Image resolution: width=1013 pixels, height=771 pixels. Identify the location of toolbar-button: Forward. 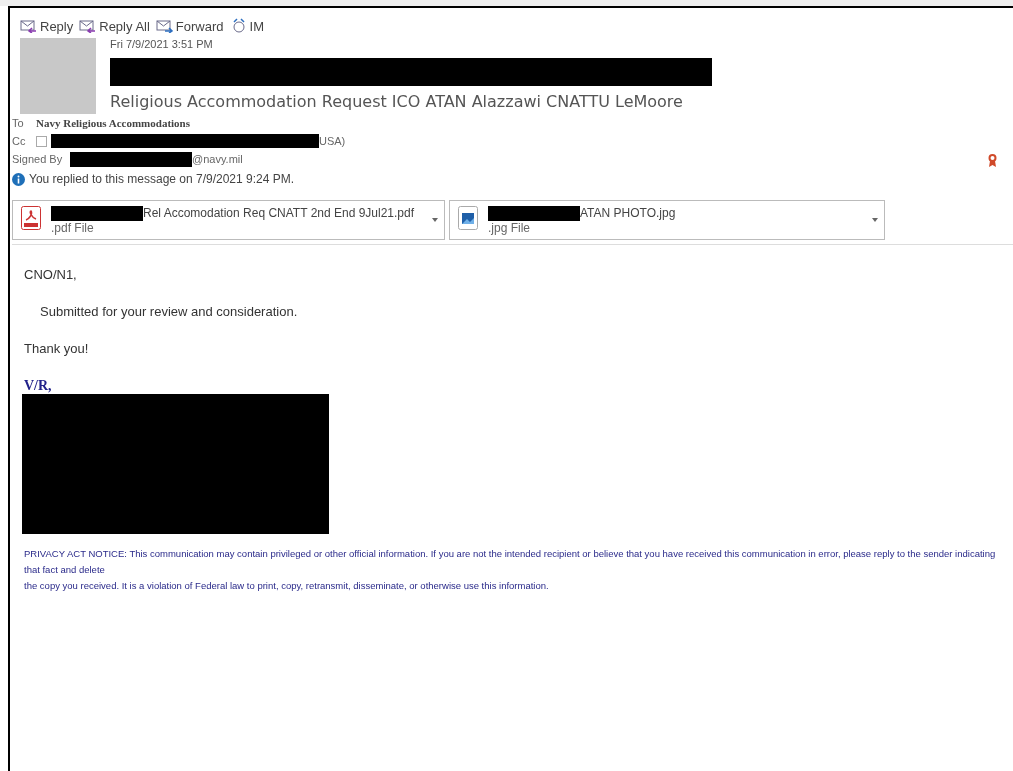
(189, 26).